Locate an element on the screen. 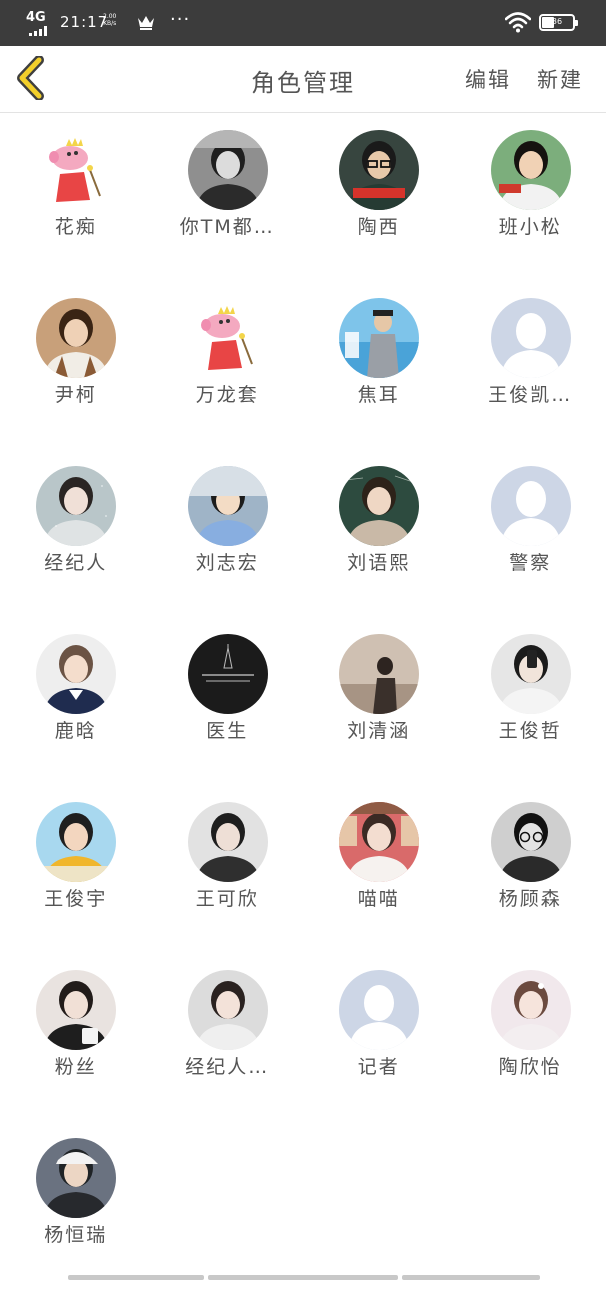  role-item: 陶西 is located at coordinates (379, 197).